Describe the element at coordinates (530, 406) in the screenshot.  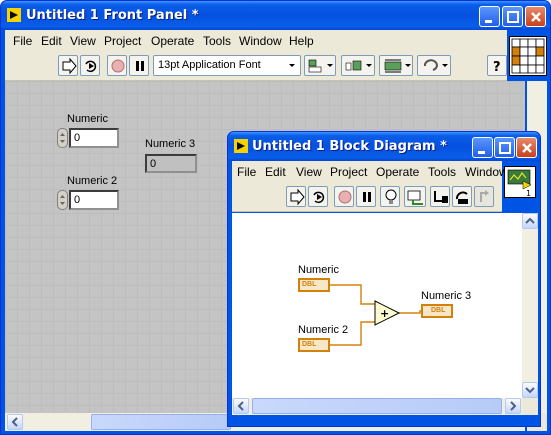
I see `size-grip` at that location.